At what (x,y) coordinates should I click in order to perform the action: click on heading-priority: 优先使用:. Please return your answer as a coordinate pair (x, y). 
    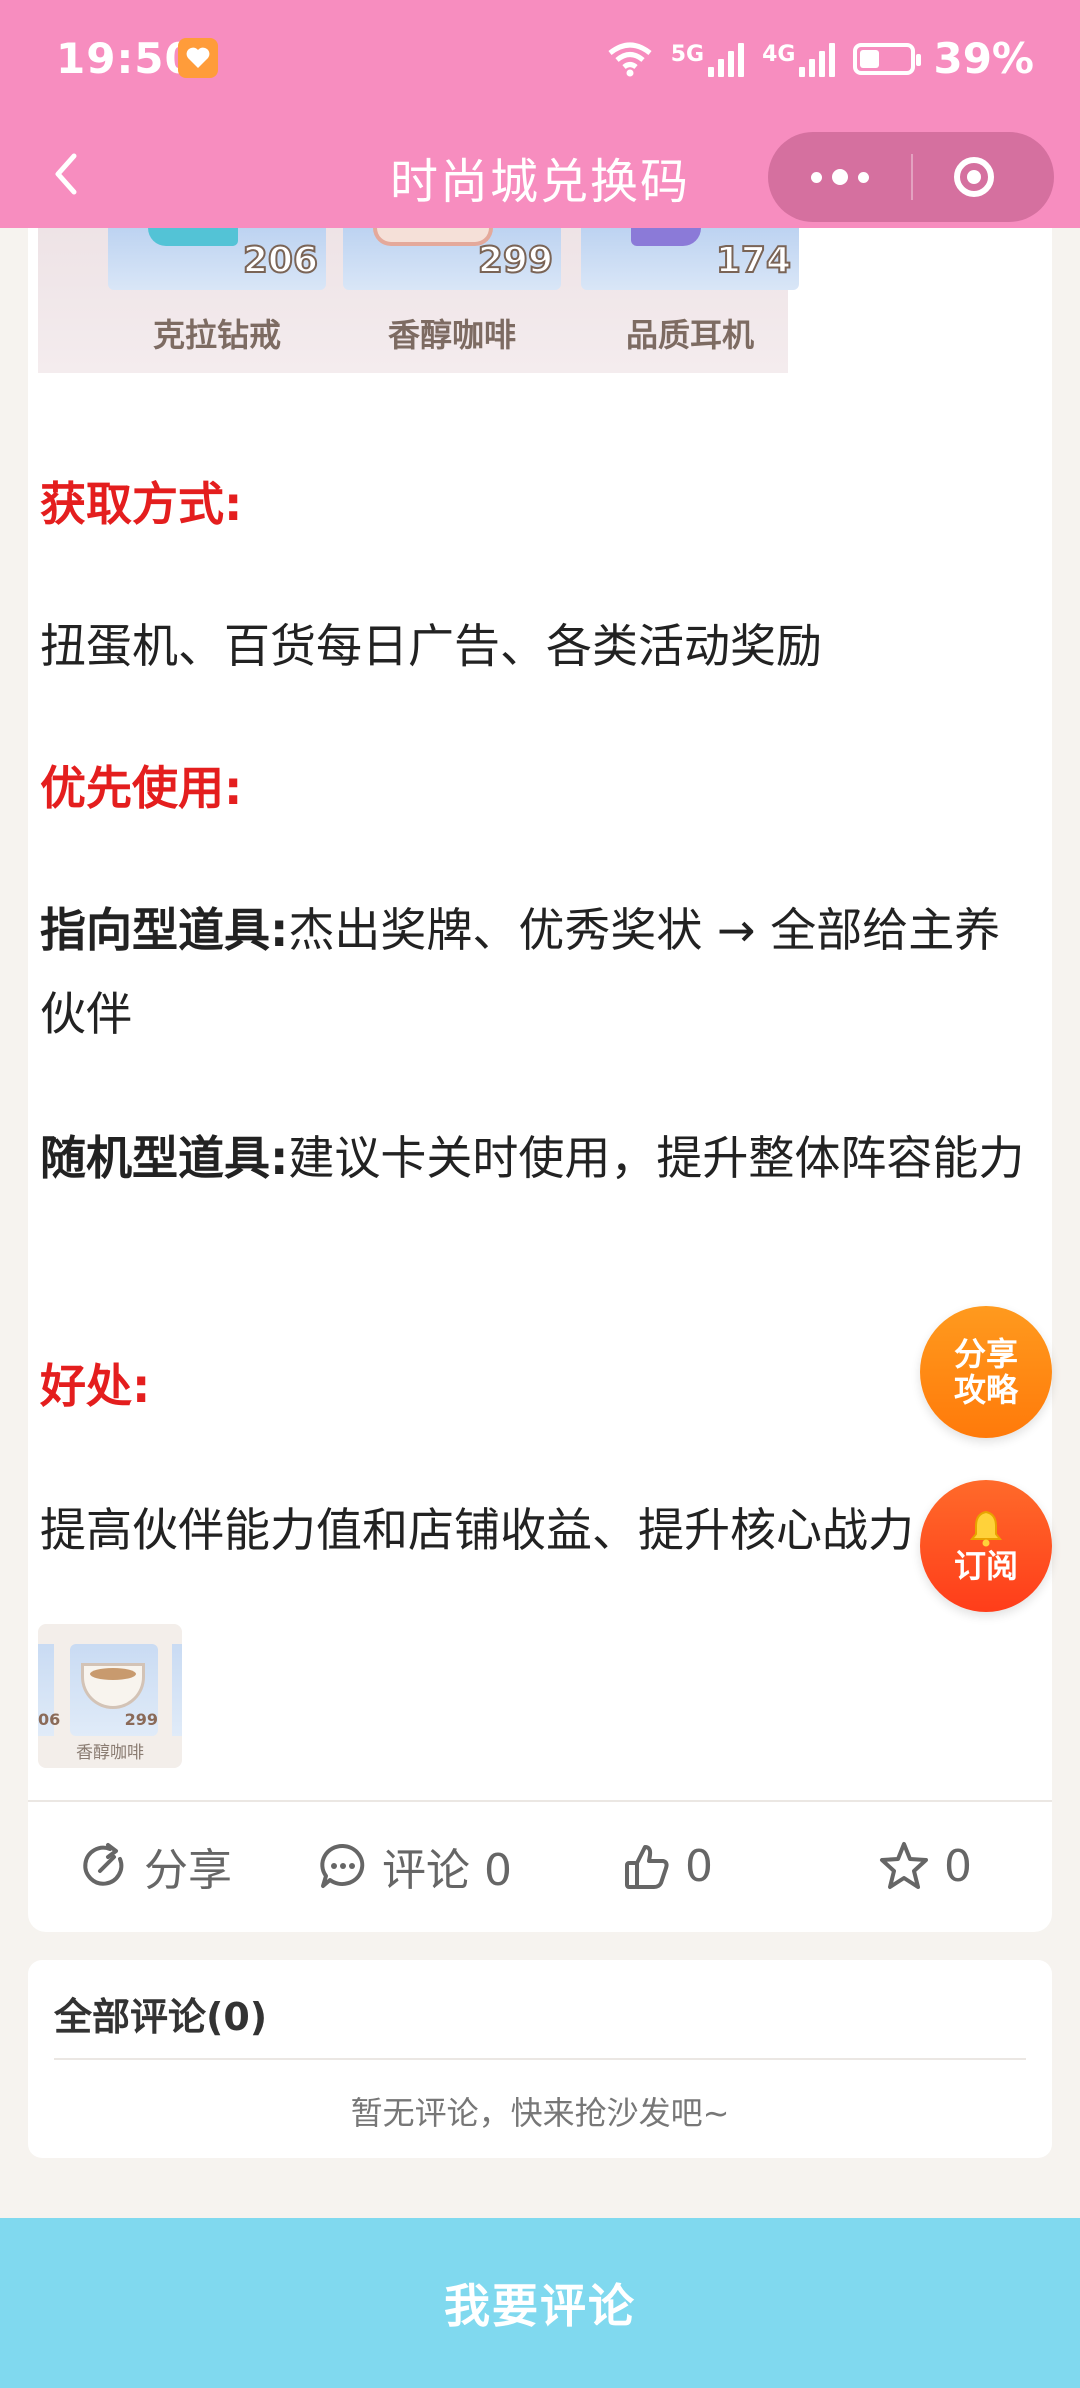
    Looking at the image, I should click on (141, 788).